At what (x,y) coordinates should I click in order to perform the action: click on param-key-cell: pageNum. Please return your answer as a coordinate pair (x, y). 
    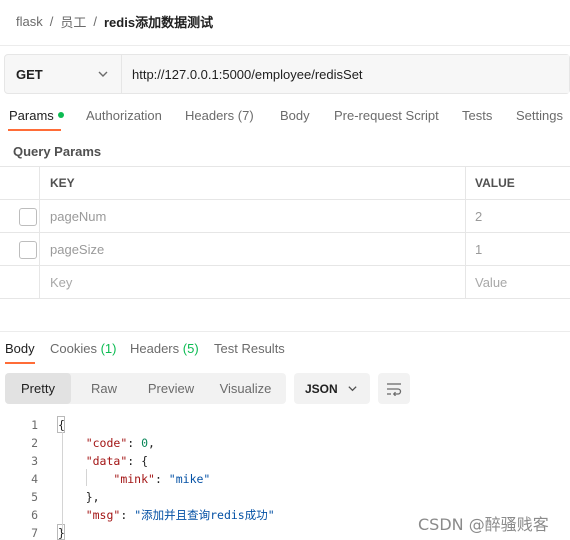
    Looking at the image, I should click on (253, 216).